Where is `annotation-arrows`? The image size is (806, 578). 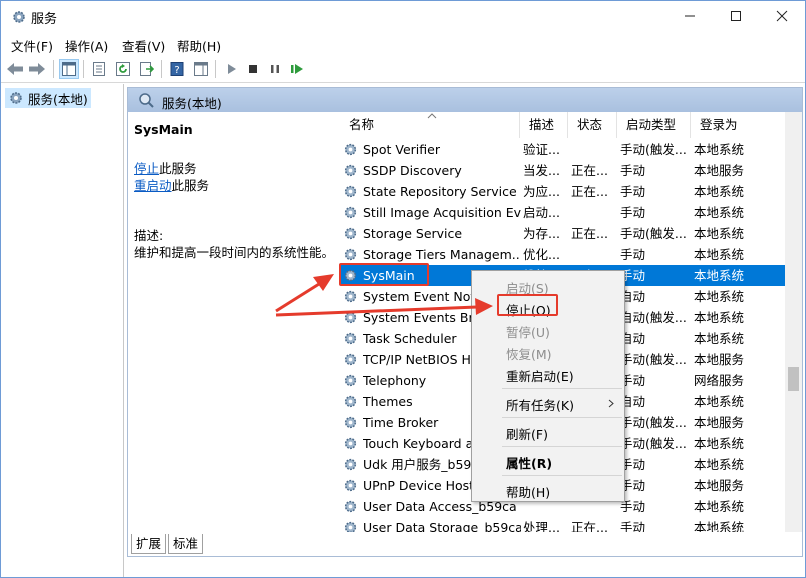
annotation-arrows is located at coordinates (384, 295).